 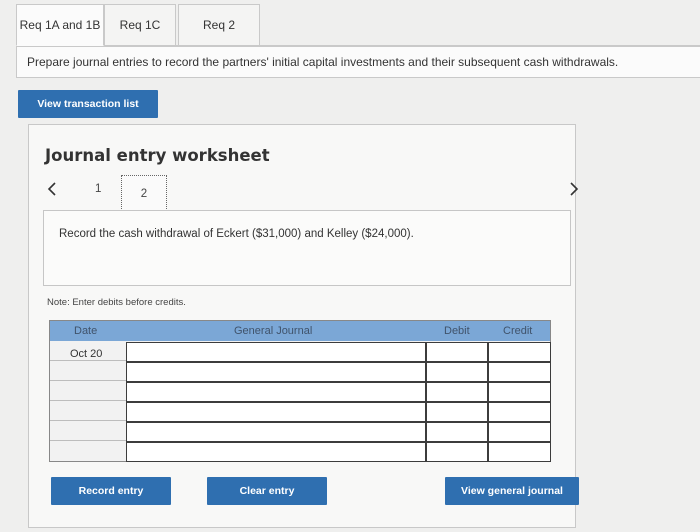 I want to click on debit-column-header: Debit, so click(x=457, y=331).